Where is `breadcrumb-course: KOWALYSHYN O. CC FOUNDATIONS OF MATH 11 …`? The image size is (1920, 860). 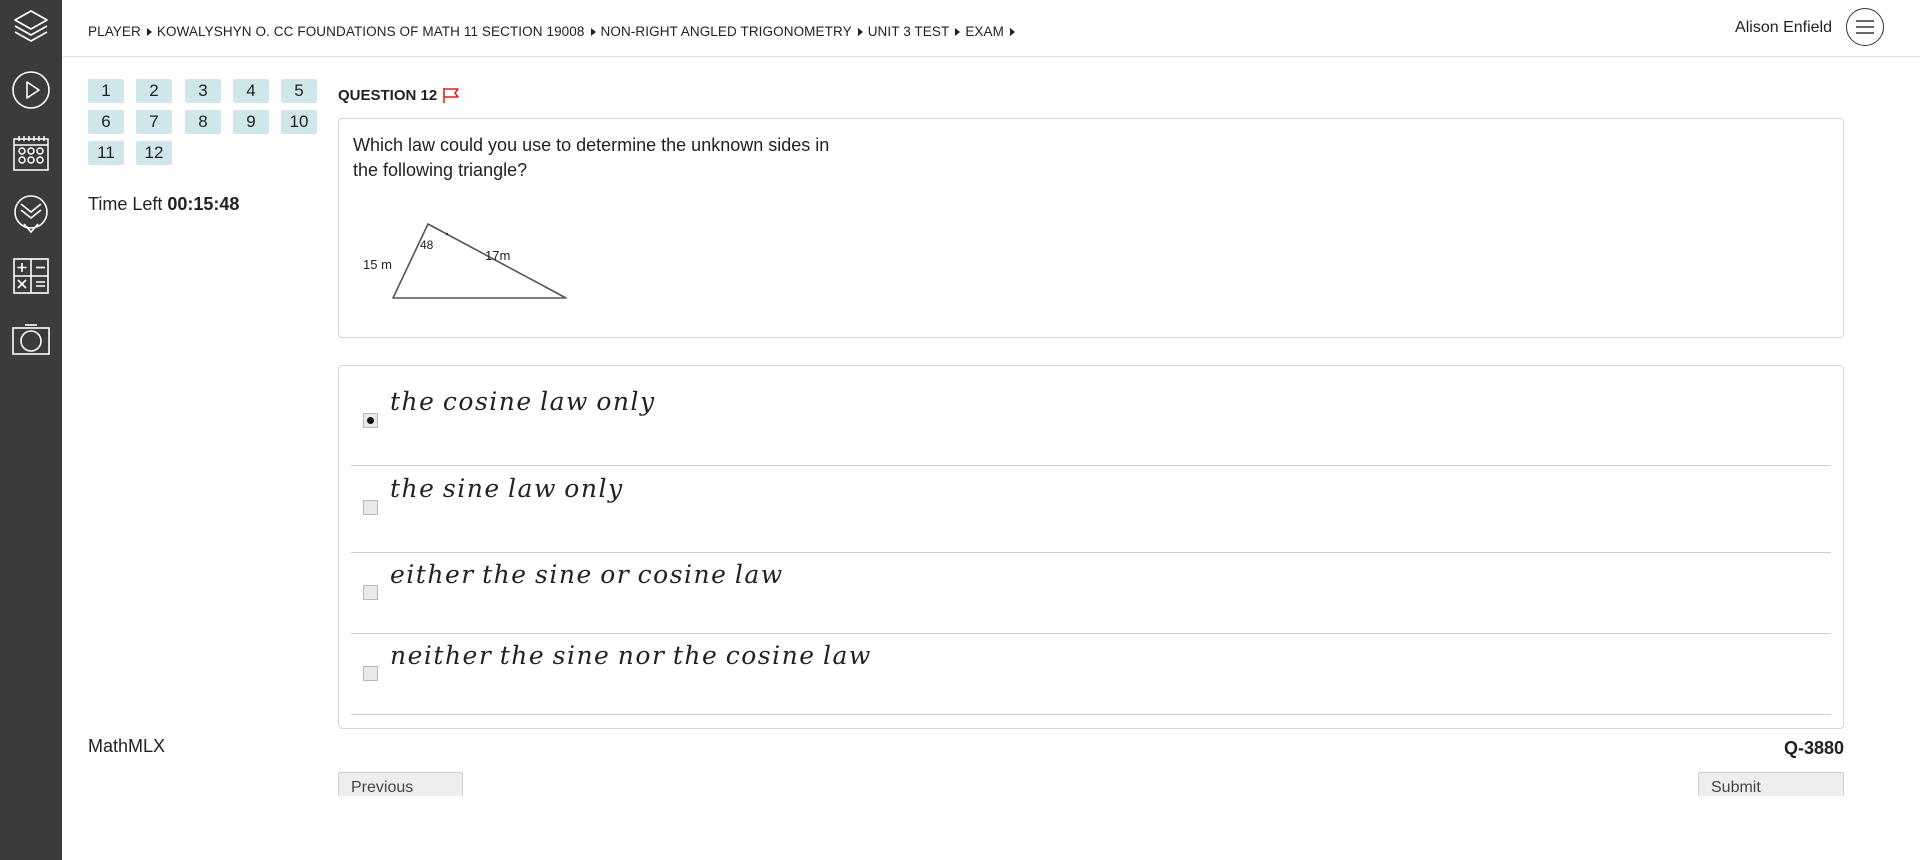 breadcrumb-course: KOWALYSHYN O. CC FOUNDATIONS OF MATH 11 … is located at coordinates (371, 31).